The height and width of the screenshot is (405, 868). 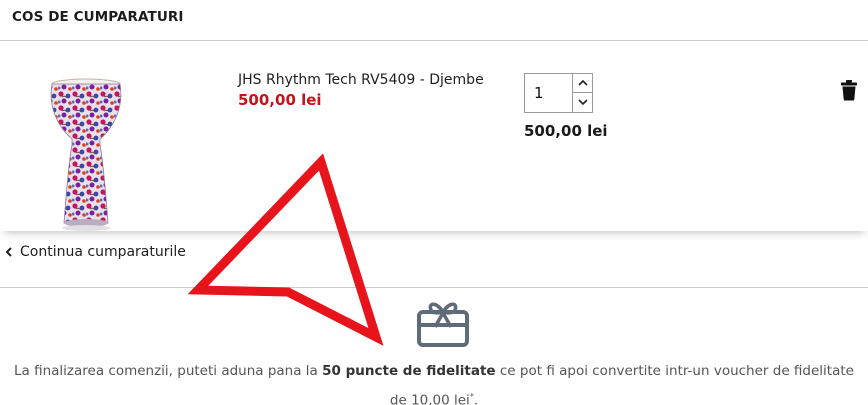 I want to click on quantity-increase-button, so click(x=582, y=83).